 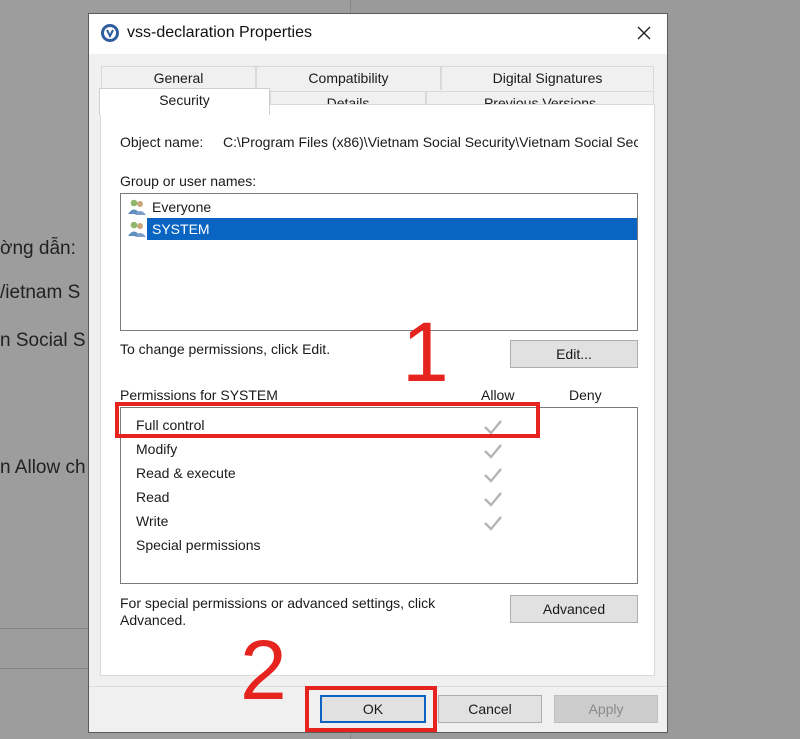 I want to click on dialog-title: vss-declaration Properties, so click(x=219, y=32).